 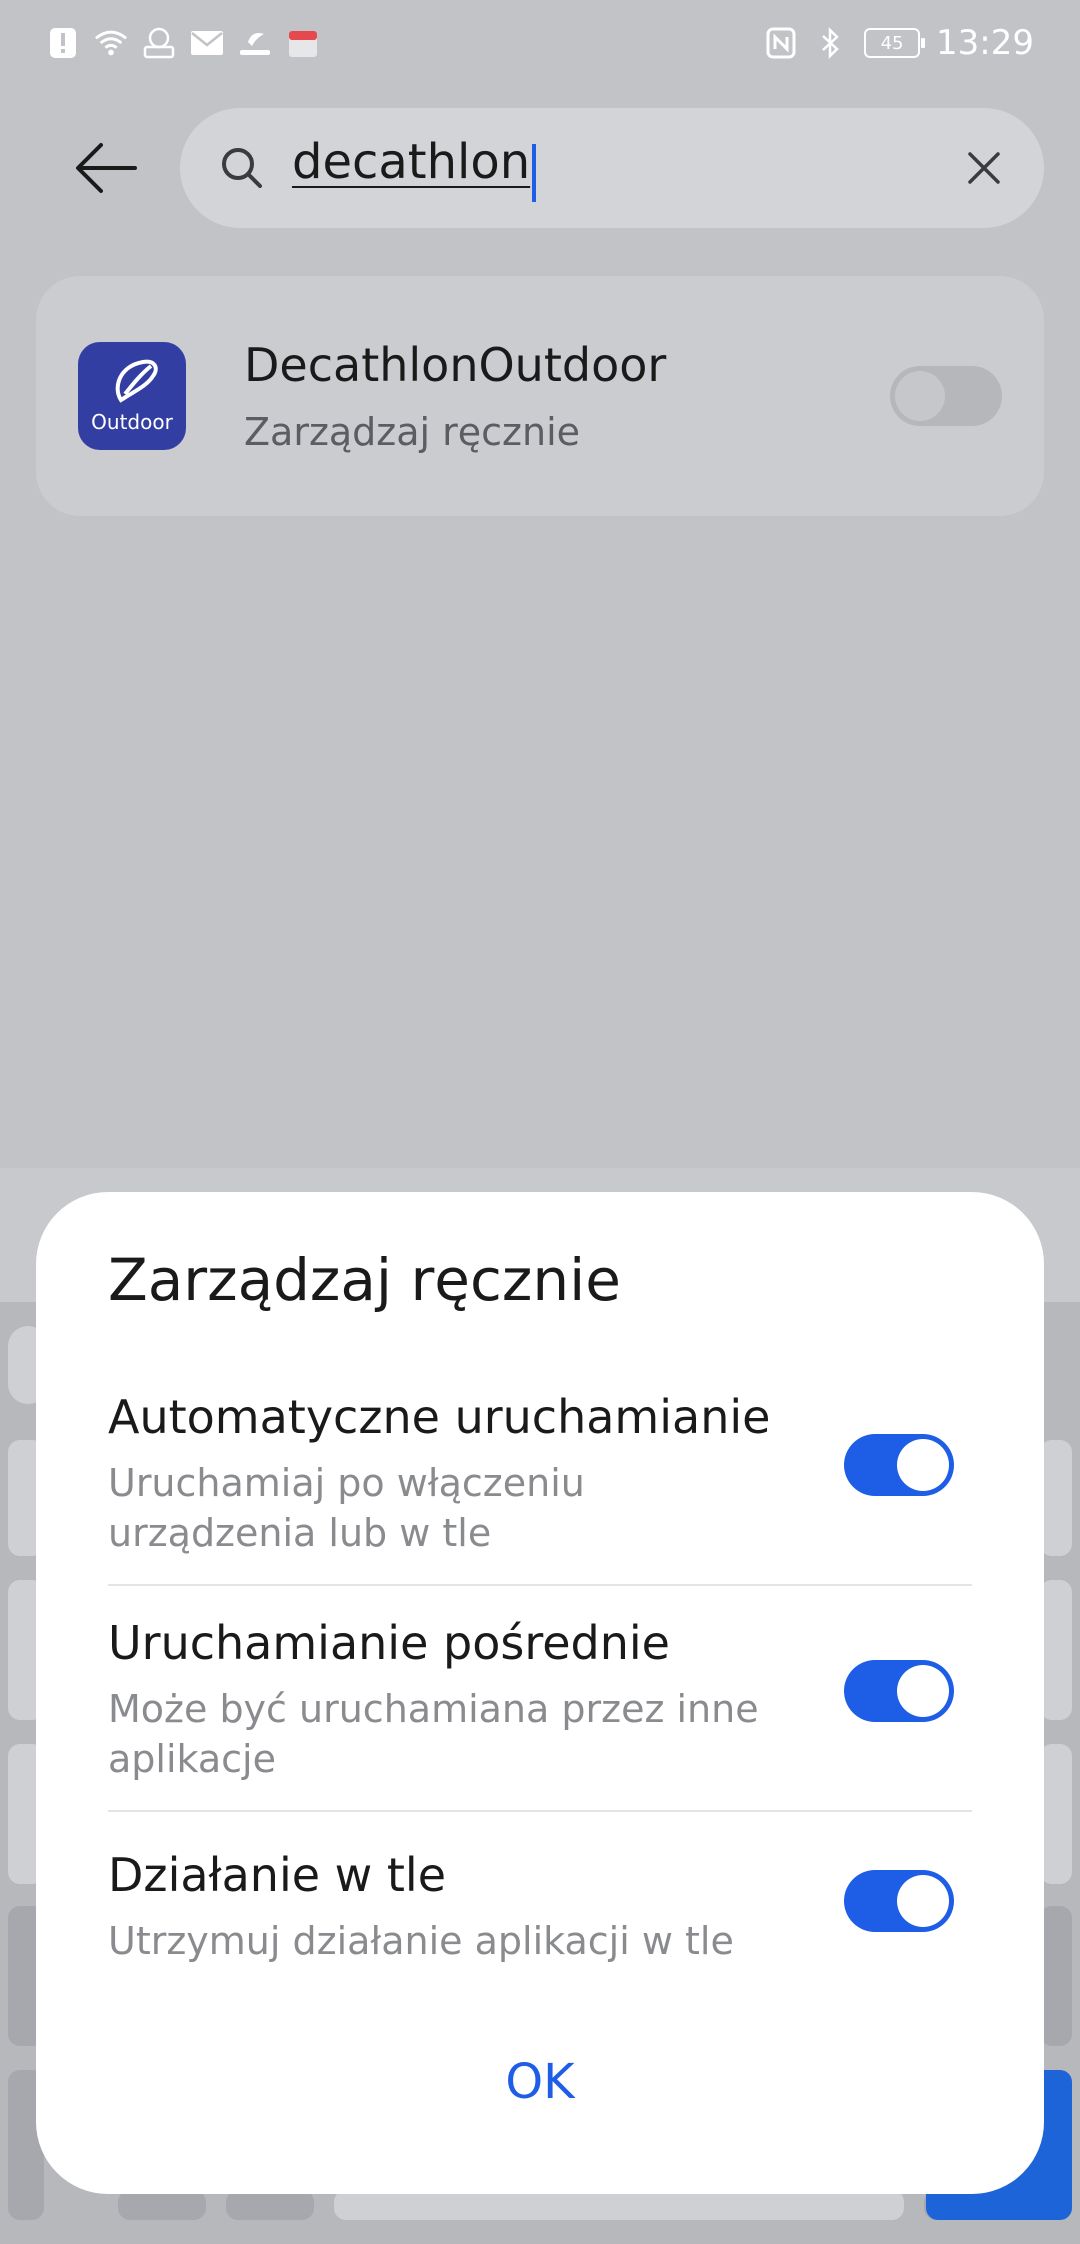 I want to click on ok-button: OK, so click(x=540, y=2082).